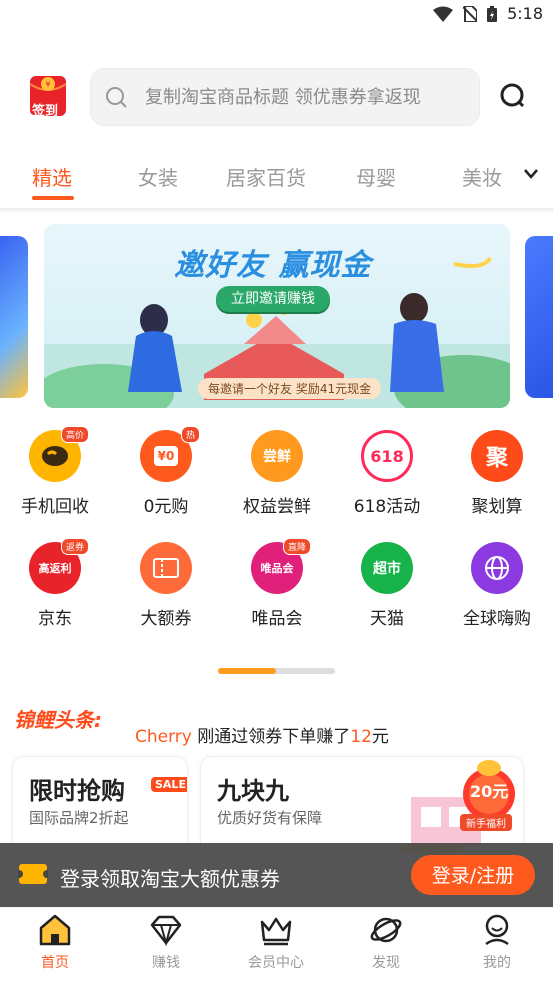 The height and width of the screenshot is (984, 553). What do you see at coordinates (273, 299) in the screenshot?
I see `invite-button: 立即邀请赚钱` at bounding box center [273, 299].